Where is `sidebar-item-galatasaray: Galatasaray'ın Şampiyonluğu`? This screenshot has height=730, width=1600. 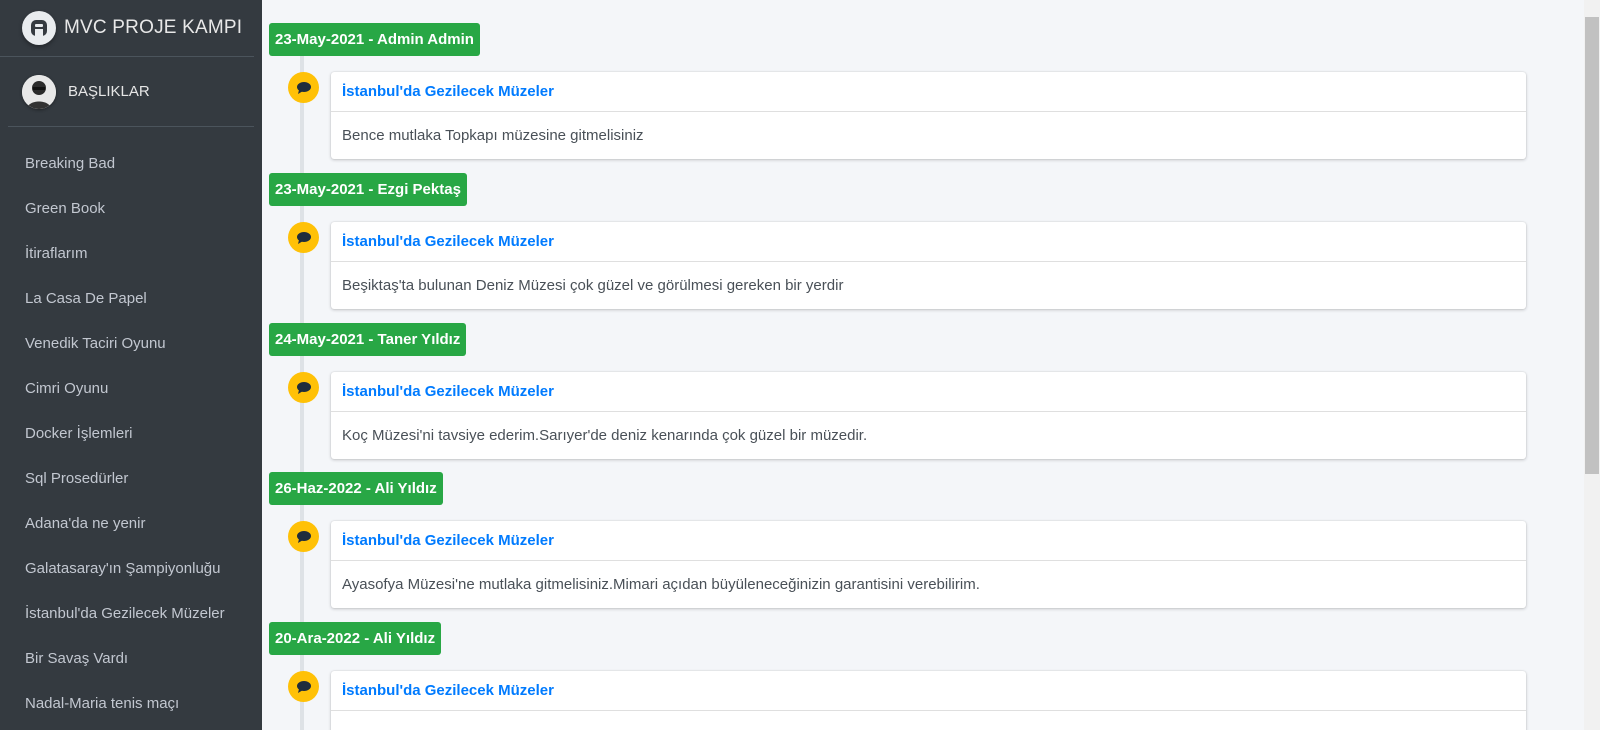 sidebar-item-galatasaray: Galatasaray'ın Şampiyonluğu is located at coordinates (131, 568).